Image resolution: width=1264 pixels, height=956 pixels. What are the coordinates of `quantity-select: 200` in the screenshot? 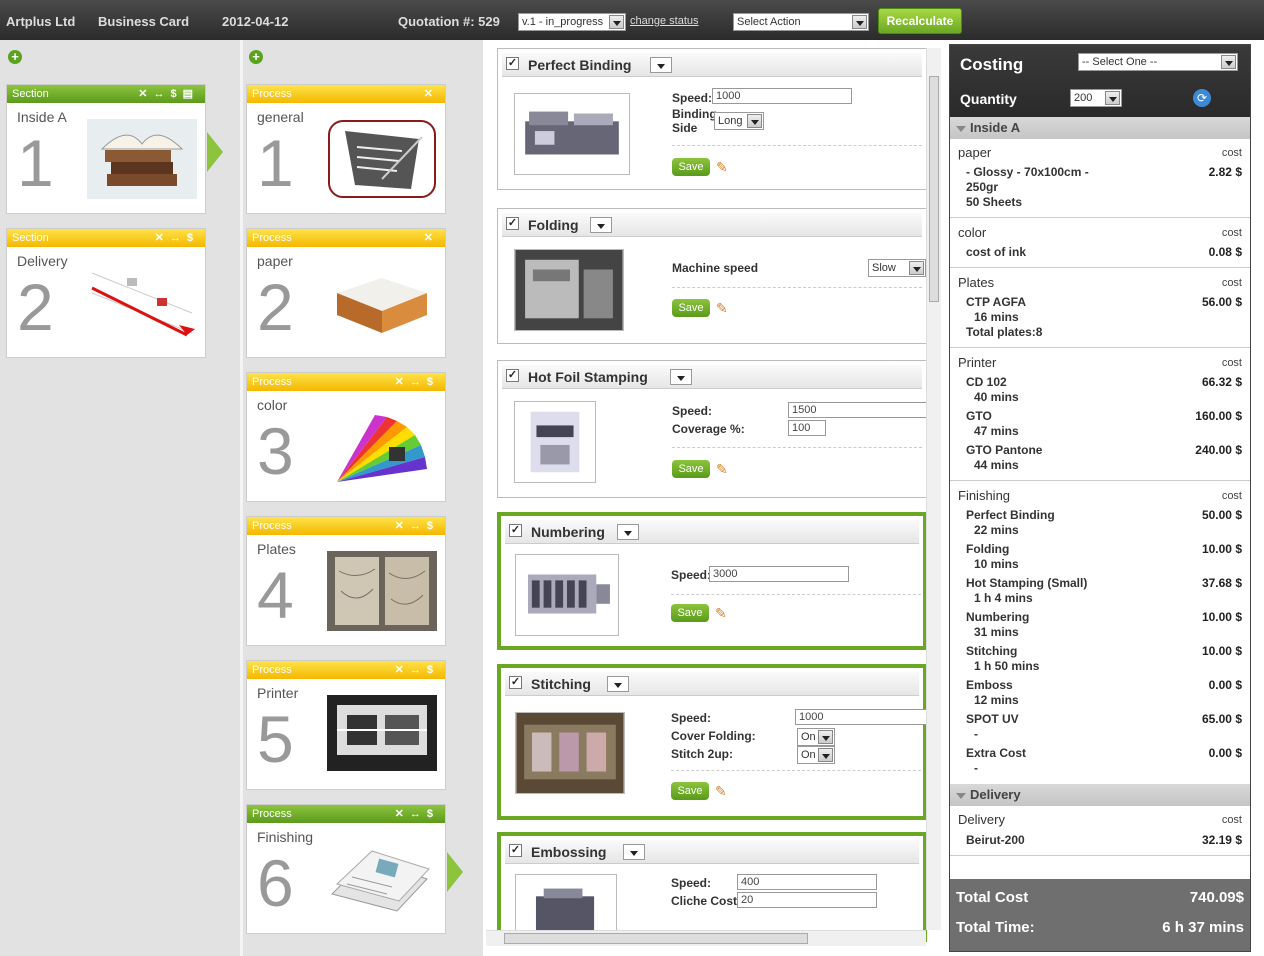 It's located at (1096, 98).